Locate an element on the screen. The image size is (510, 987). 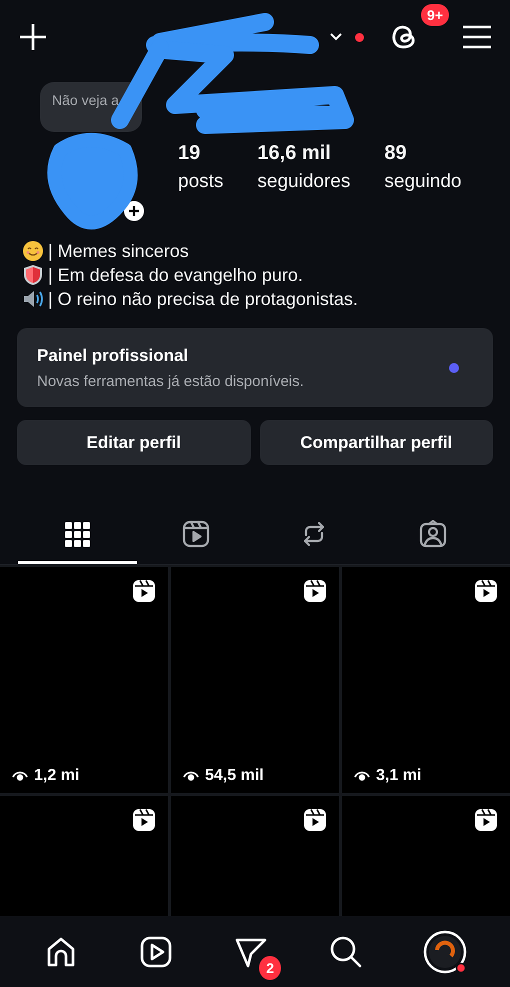
menu-icon is located at coordinates (477, 37).